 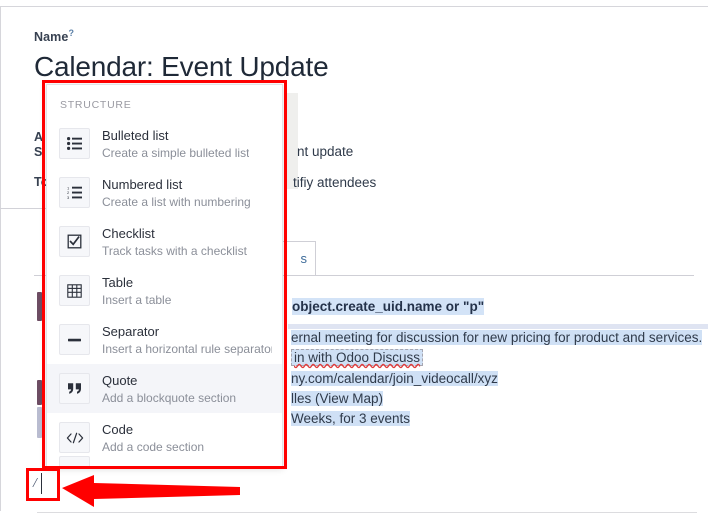 I want to click on editor-accent-mid, so click(x=39, y=392).